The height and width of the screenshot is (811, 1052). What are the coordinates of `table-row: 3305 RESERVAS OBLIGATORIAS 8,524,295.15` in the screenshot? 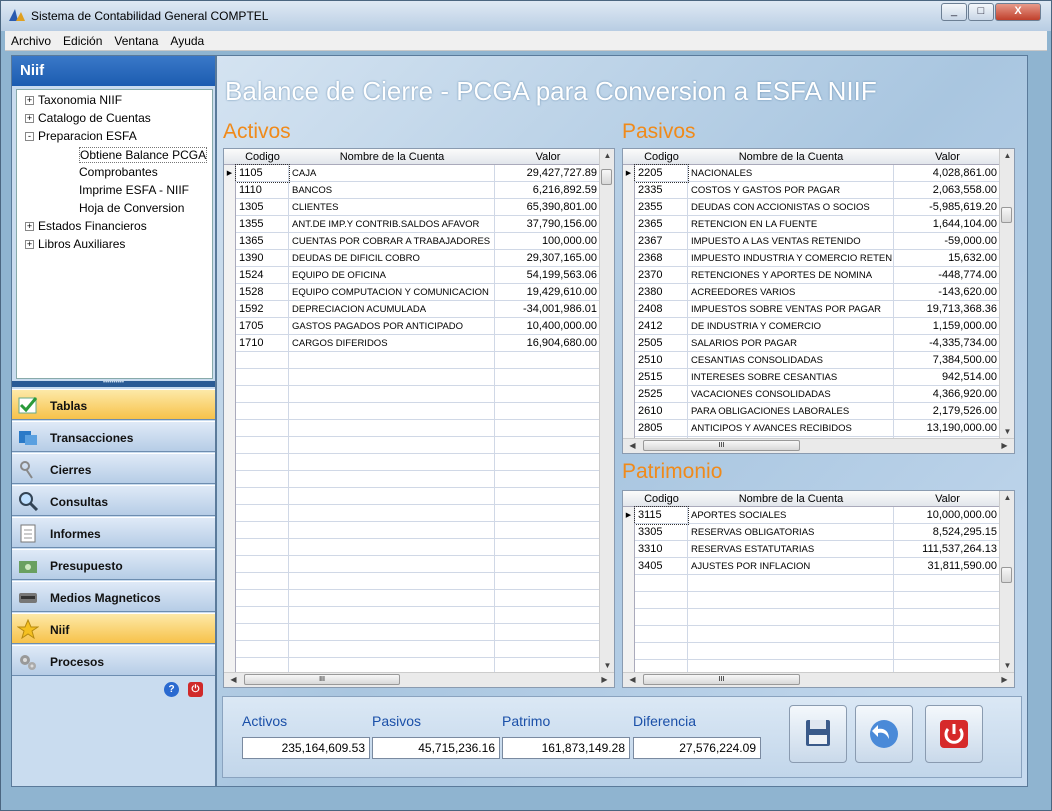 It's located at (812, 532).